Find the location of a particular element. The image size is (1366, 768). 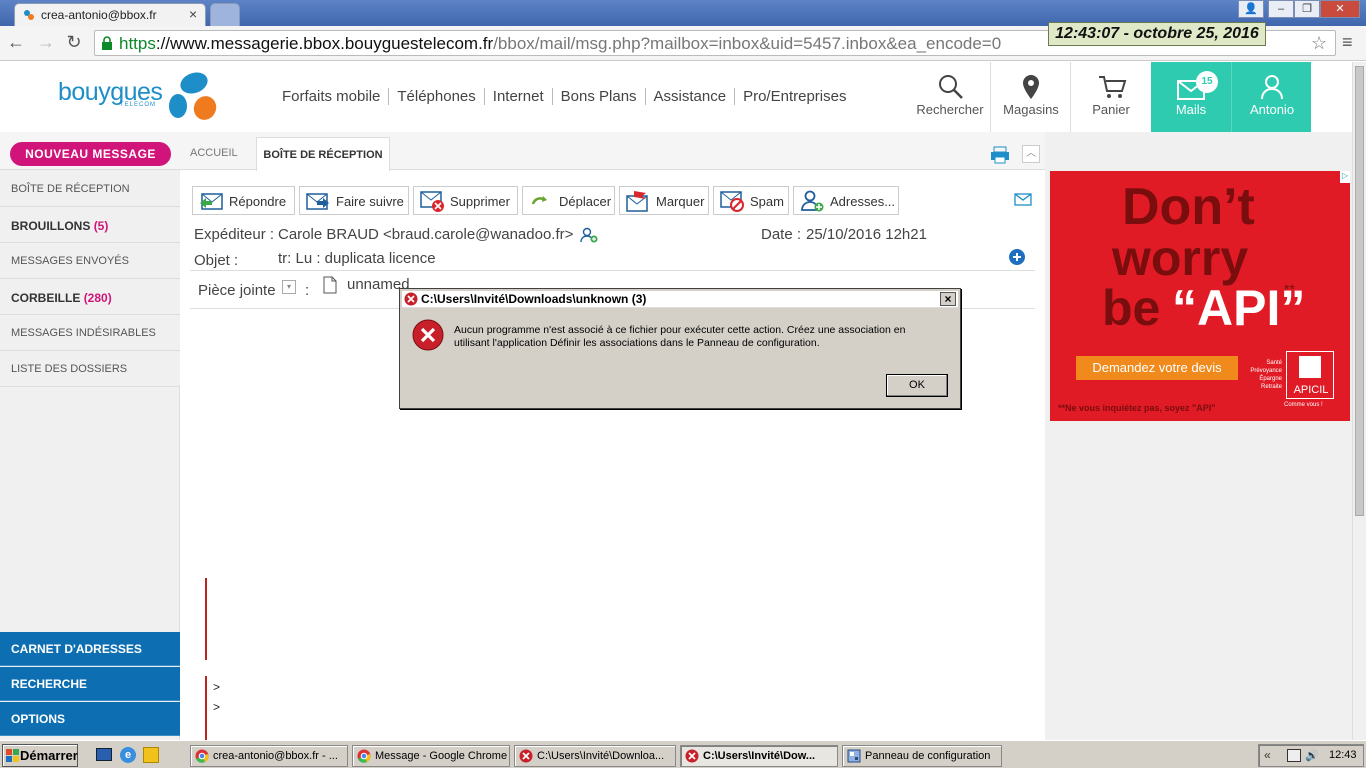

folder-list: LISTE DES DOSSIERS is located at coordinates (90, 369).